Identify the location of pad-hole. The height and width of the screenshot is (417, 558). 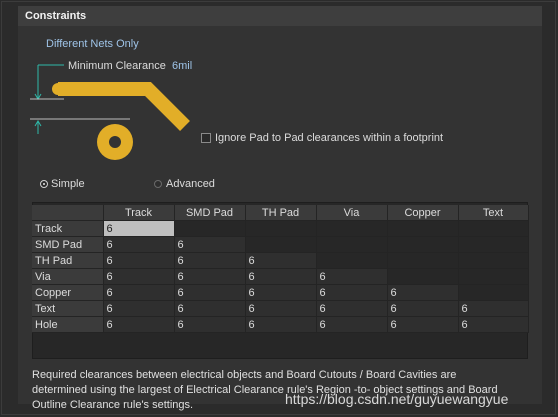
(115, 142).